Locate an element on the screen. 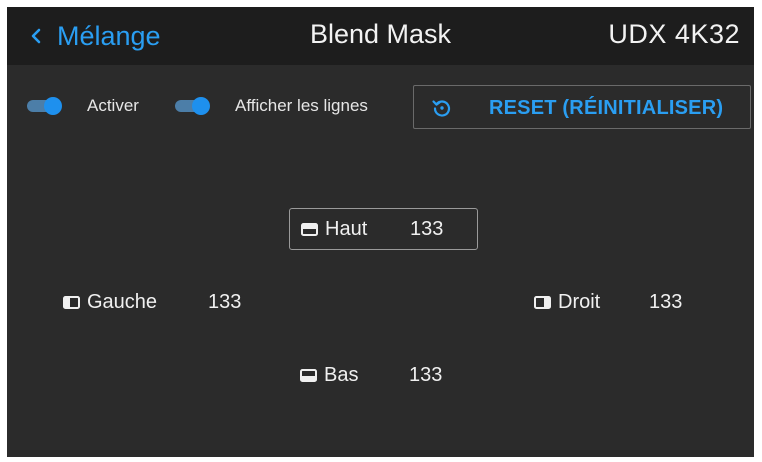 The width and height of the screenshot is (762, 462). blend-bottom-field: Bas 133 is located at coordinates (389, 375).